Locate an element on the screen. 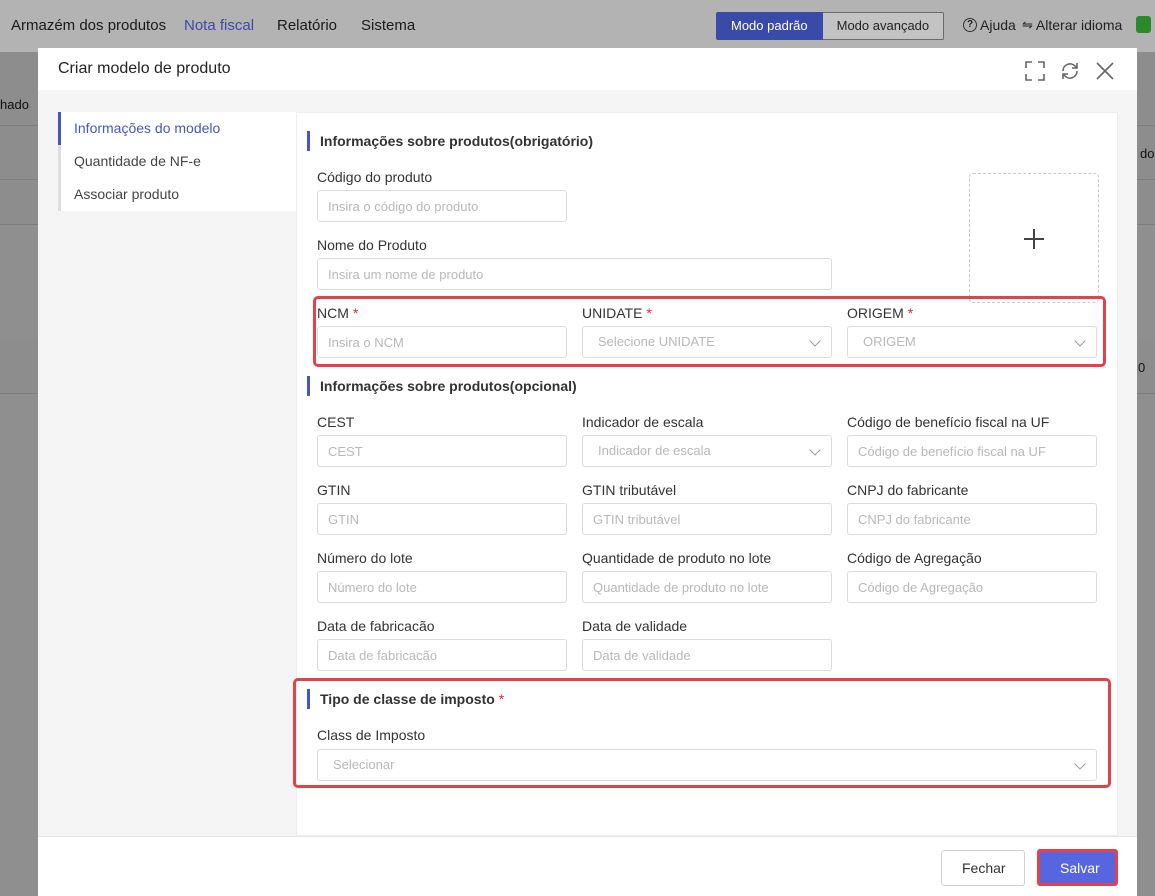 Image resolution: width=1155 pixels, height=896 pixels. background-text-fragment: 0 is located at coordinates (1142, 367).